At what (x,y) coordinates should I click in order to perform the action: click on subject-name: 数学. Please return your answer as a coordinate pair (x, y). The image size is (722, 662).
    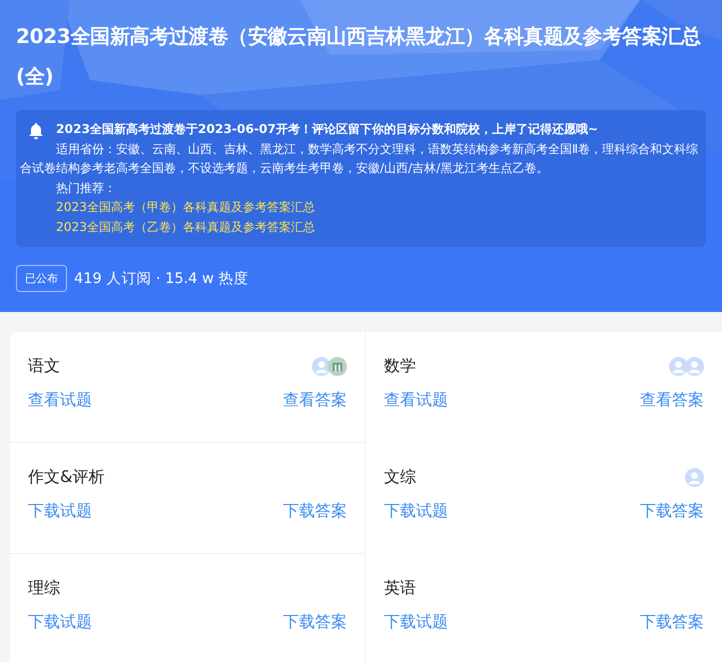
    Looking at the image, I should click on (400, 366).